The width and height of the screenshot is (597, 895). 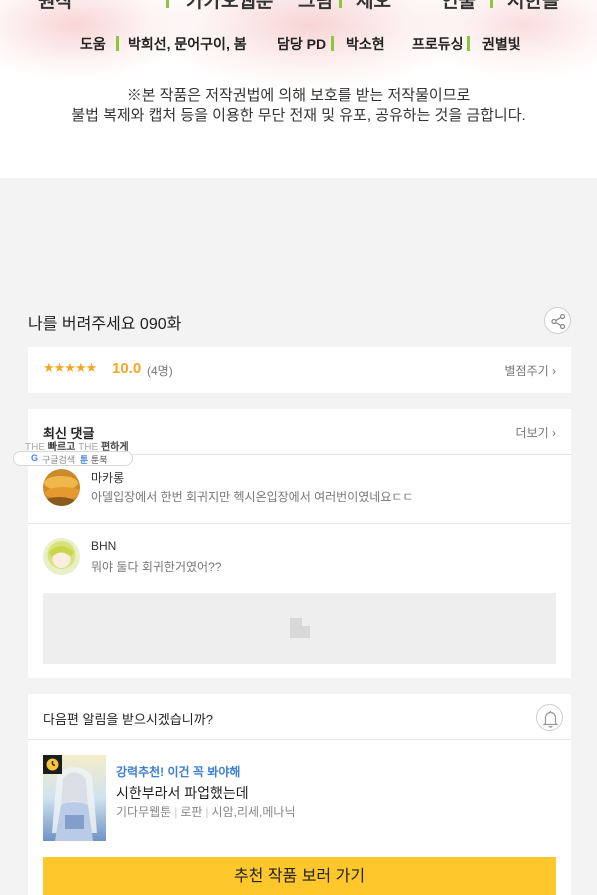 I want to click on notify-bell-button, so click(x=549, y=717).